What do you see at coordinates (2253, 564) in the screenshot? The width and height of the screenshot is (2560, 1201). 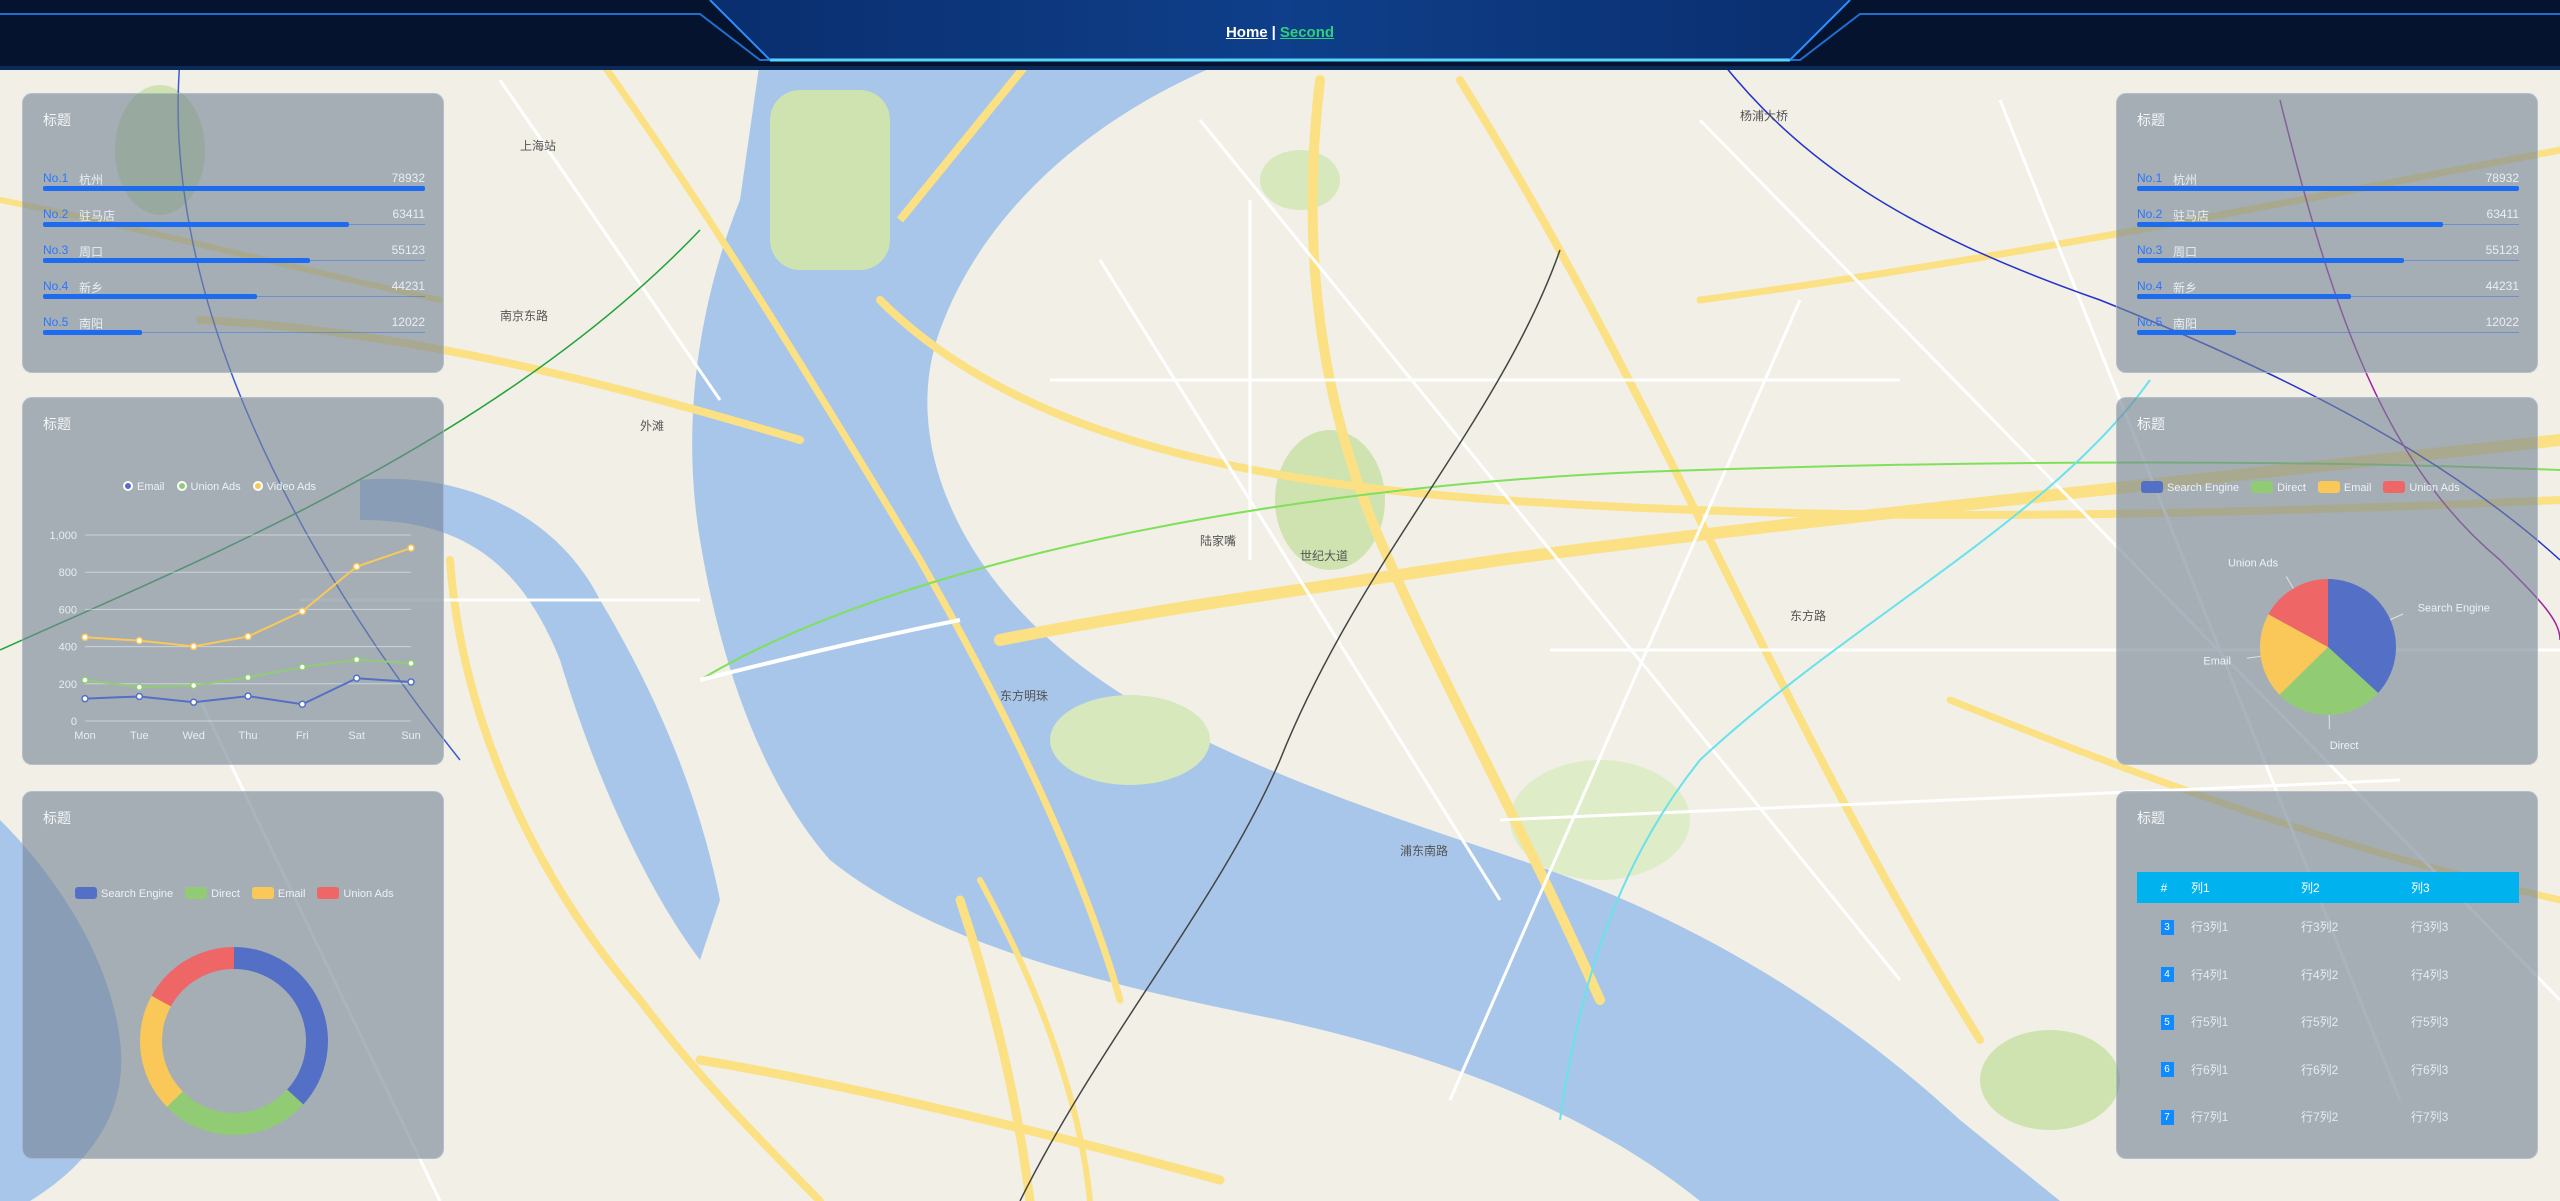 I see `slice-label: Union Ads` at bounding box center [2253, 564].